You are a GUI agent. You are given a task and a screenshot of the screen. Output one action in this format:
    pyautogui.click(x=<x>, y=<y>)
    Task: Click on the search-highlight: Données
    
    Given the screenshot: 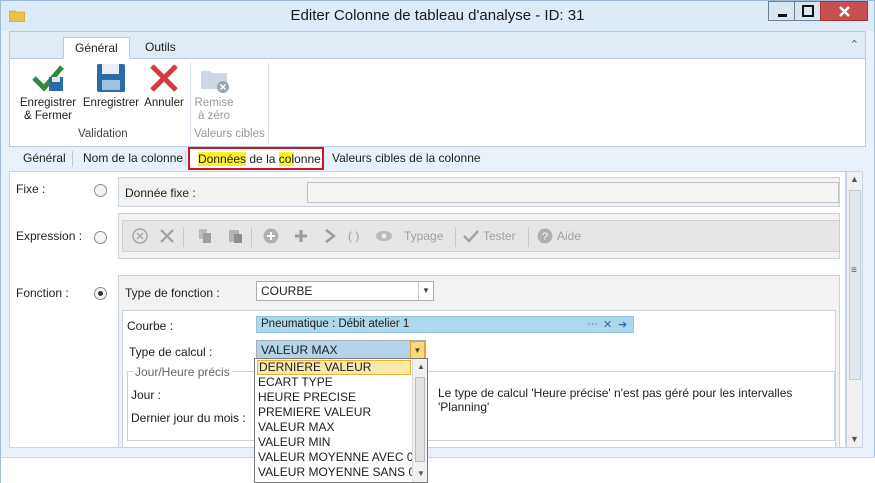 What is the action you would take?
    pyautogui.click(x=222, y=159)
    